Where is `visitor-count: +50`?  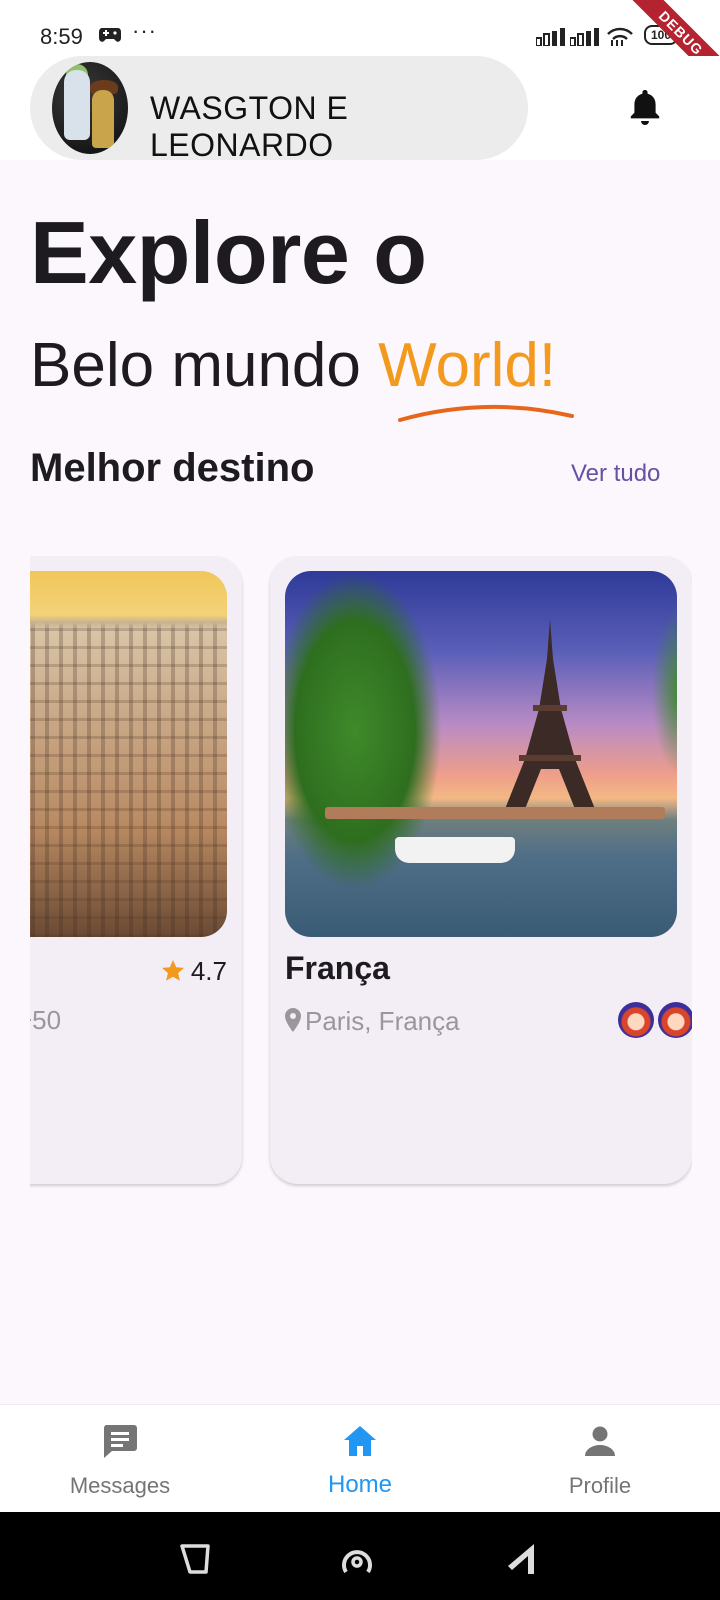
visitor-count: +50 is located at coordinates (46, 1019).